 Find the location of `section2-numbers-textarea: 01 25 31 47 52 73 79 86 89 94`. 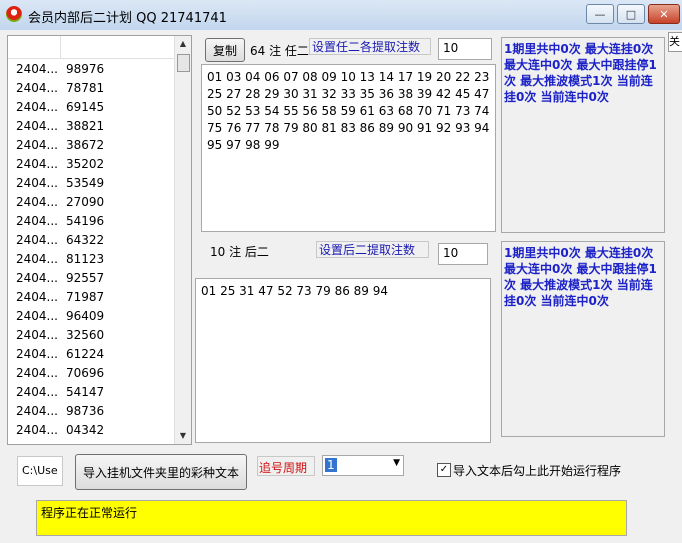

section2-numbers-textarea: 01 25 31 47 52 73 79 86 89 94 is located at coordinates (343, 360).